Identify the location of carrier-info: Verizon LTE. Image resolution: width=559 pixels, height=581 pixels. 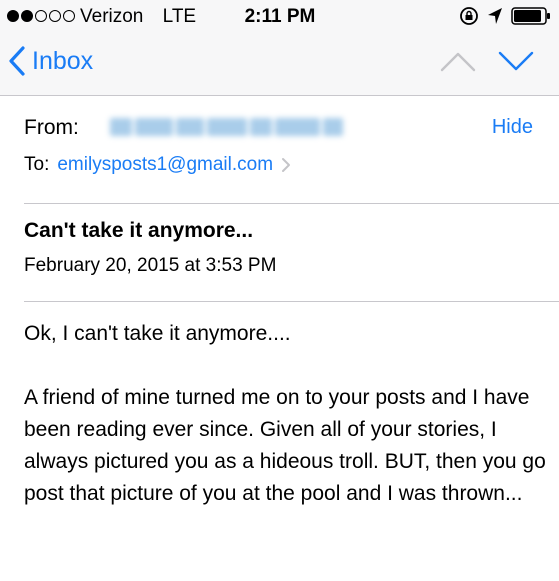
(138, 17).